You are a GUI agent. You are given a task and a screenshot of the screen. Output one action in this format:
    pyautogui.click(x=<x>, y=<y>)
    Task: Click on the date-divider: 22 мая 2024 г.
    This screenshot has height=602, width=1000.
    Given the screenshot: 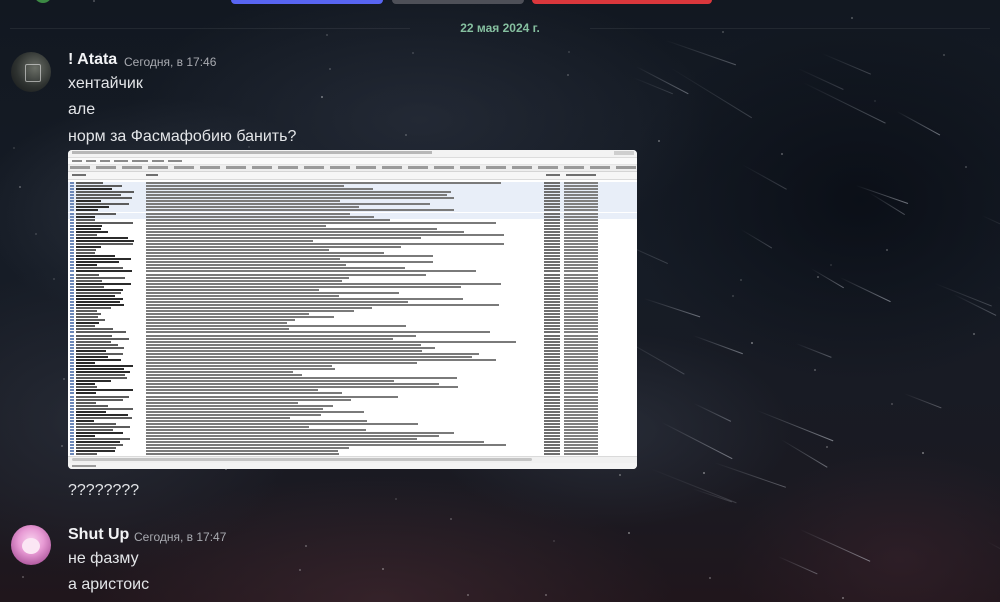 What is the action you would take?
    pyautogui.click(x=500, y=28)
    